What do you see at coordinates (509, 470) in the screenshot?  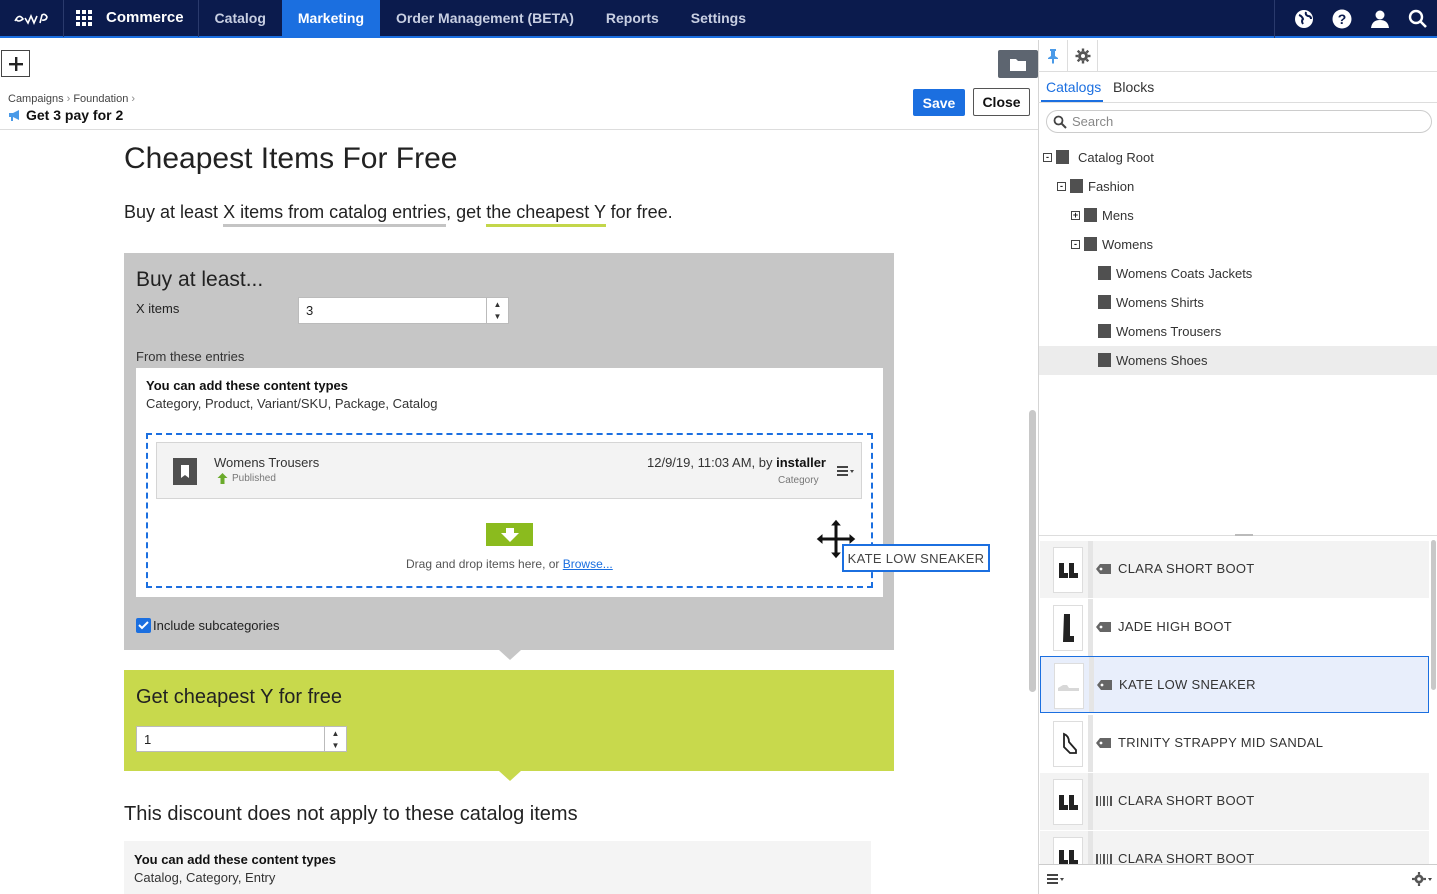 I see `entry-item` at bounding box center [509, 470].